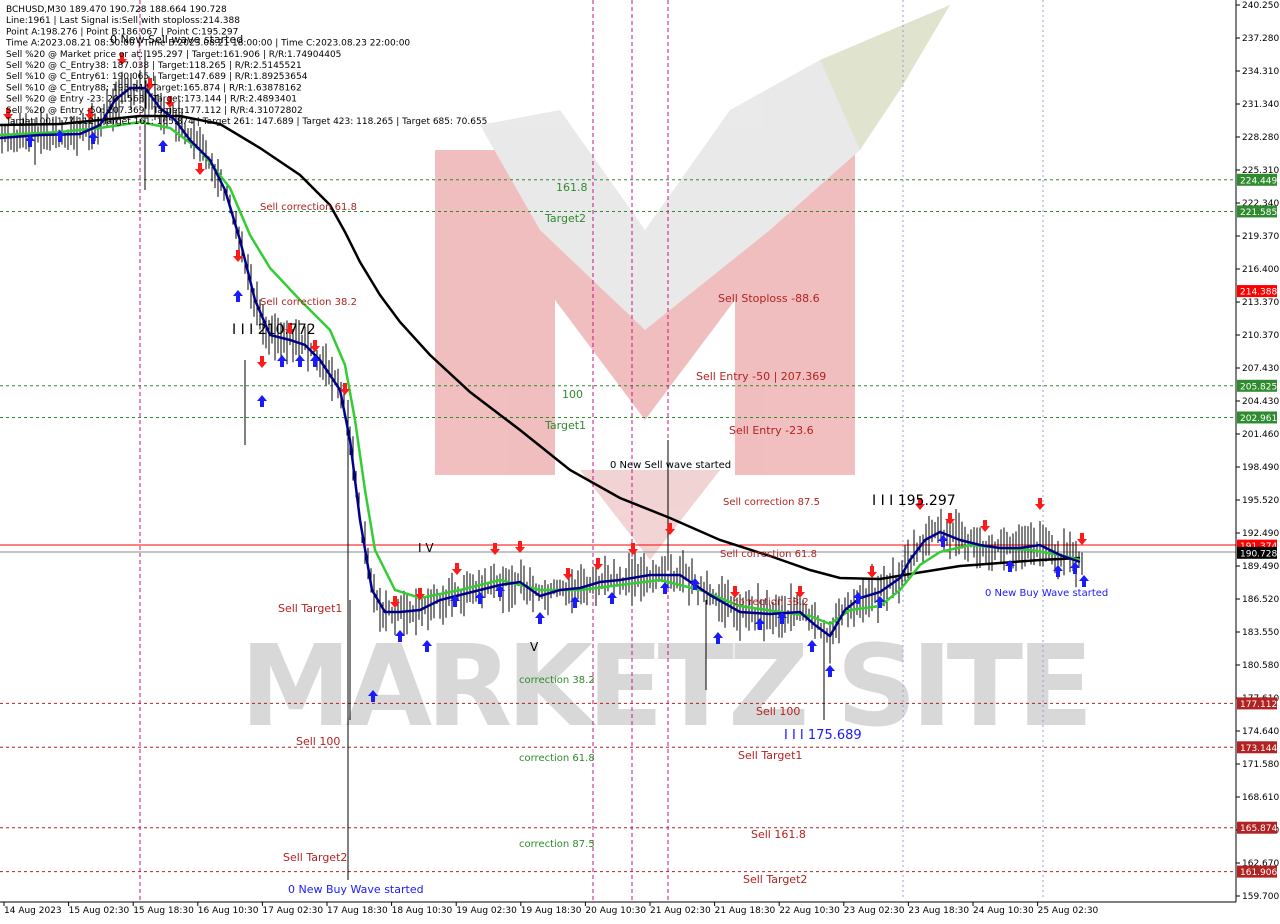 This screenshot has width=1280, height=924. I want to click on sell-entry-50-label: Sell Entry -50 | 207.369, so click(761, 376).